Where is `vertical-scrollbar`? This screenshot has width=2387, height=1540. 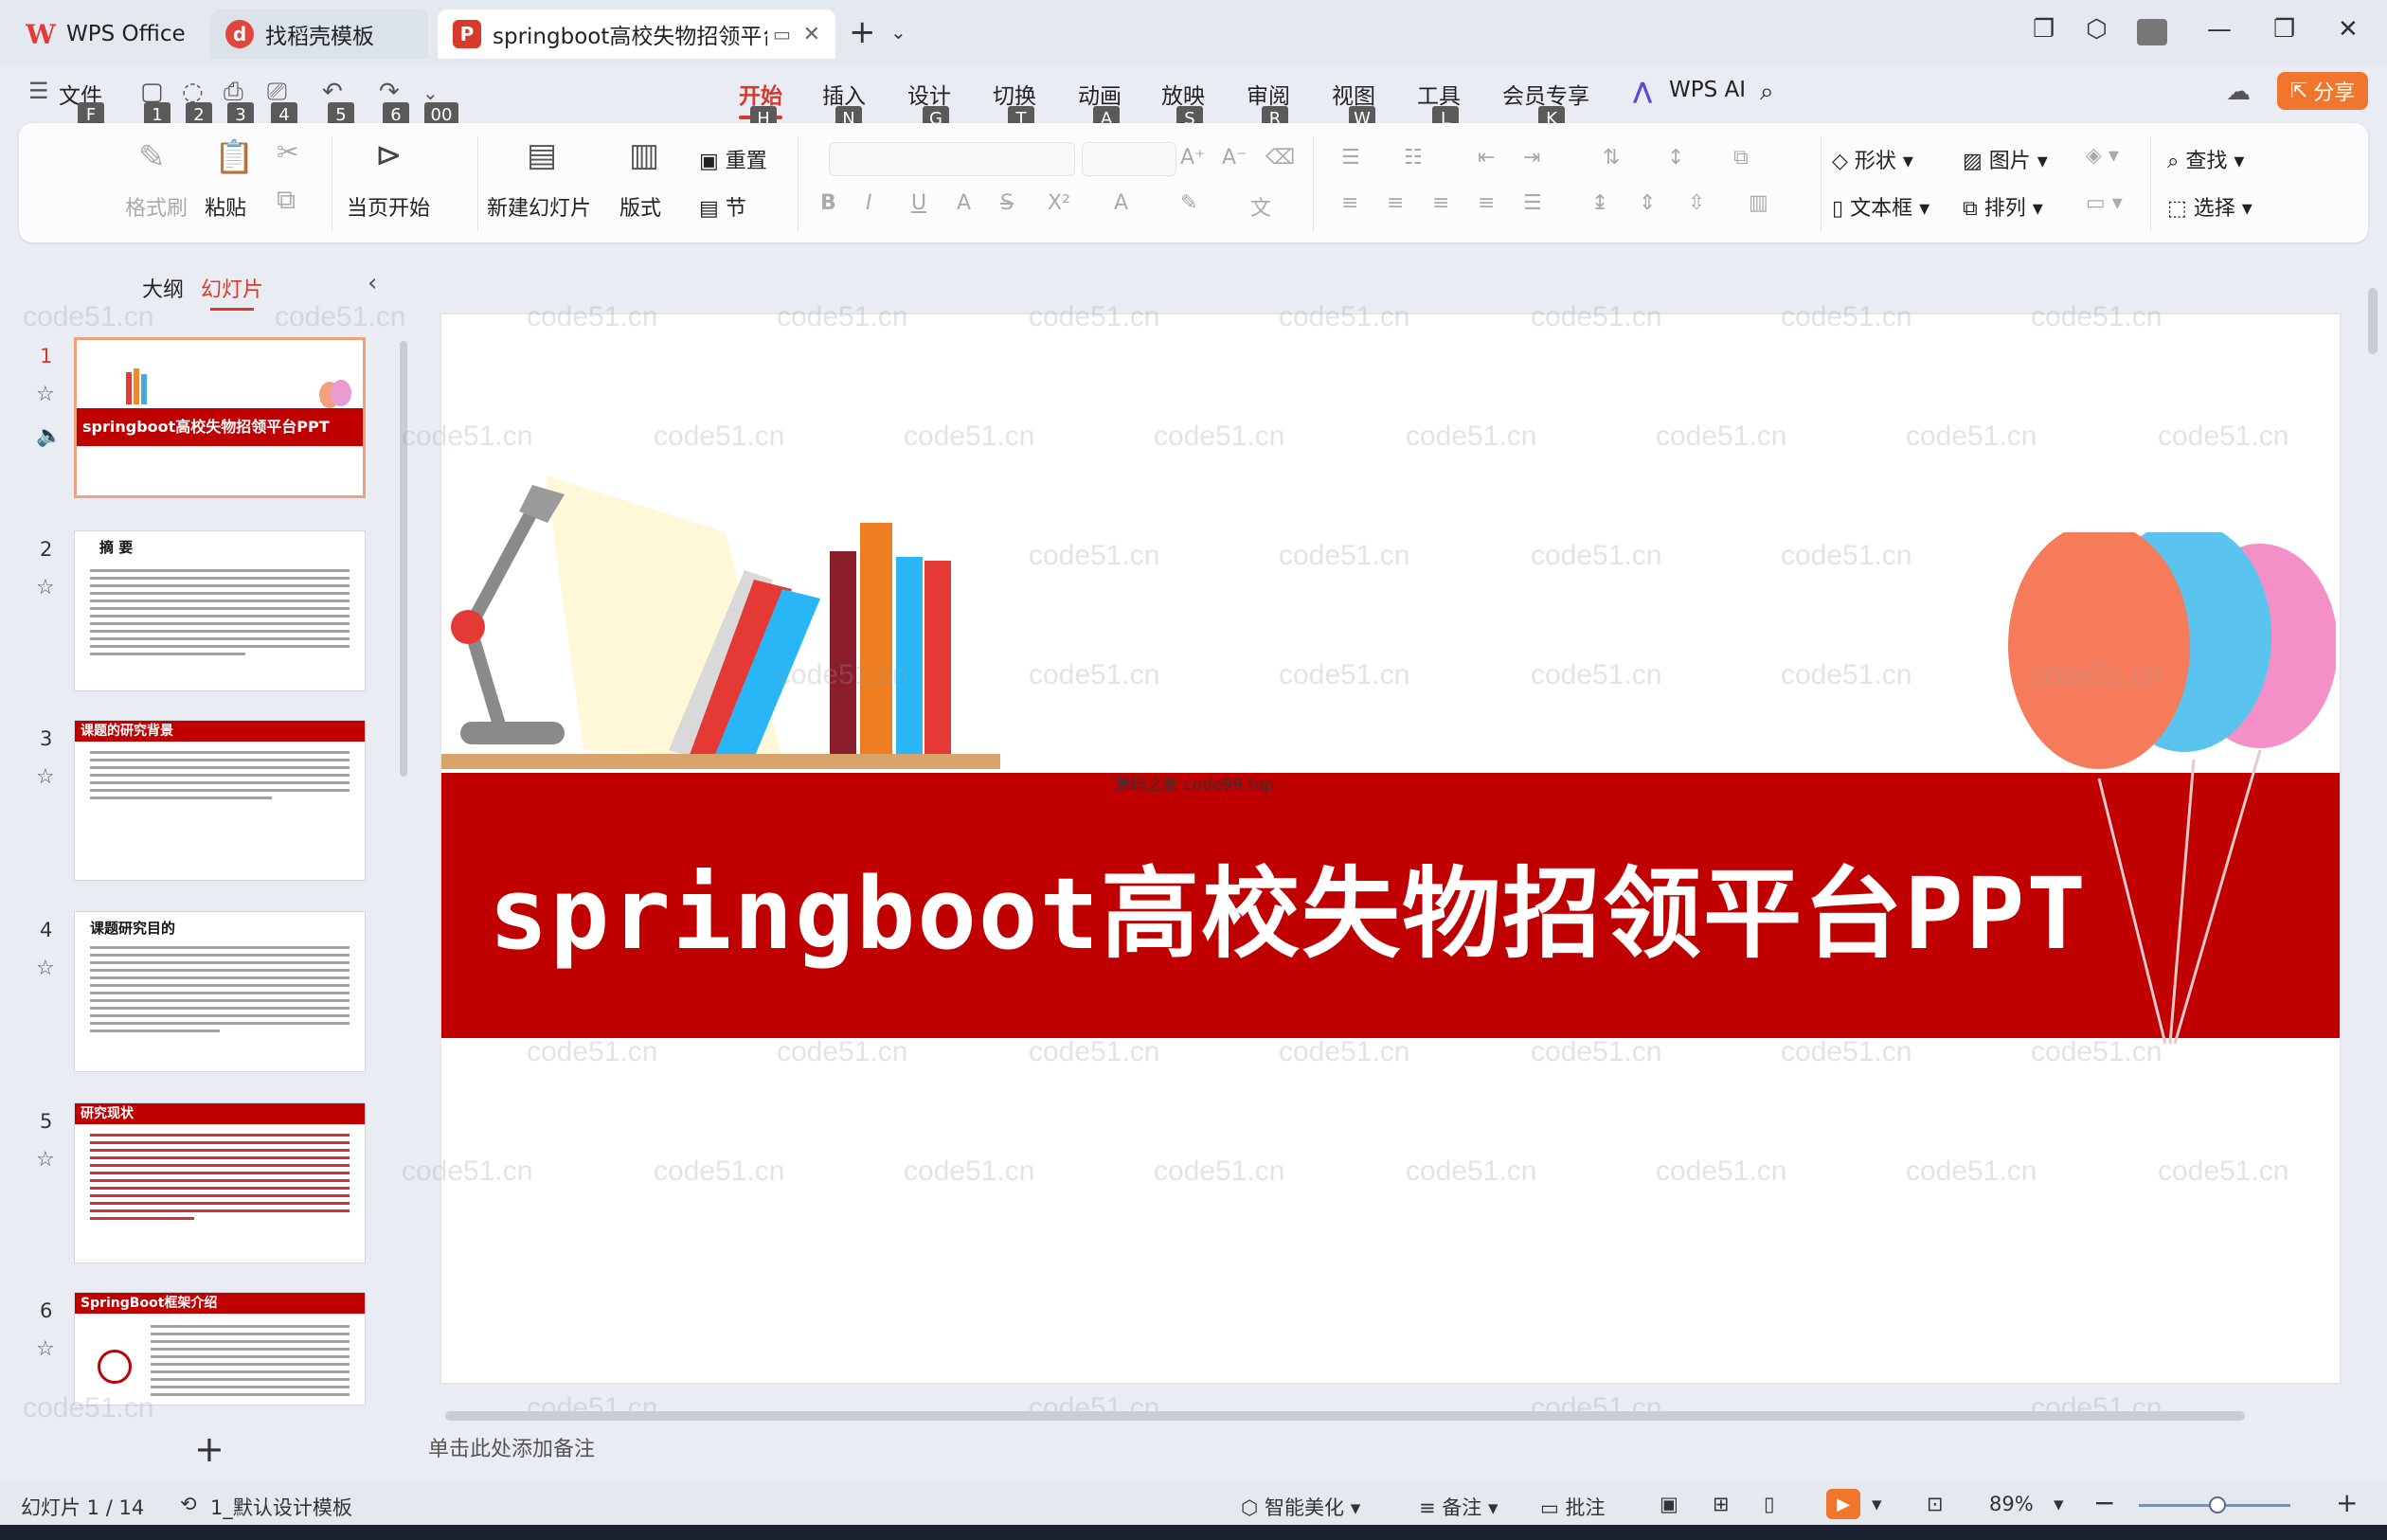
vertical-scrollbar is located at coordinates (2373, 321).